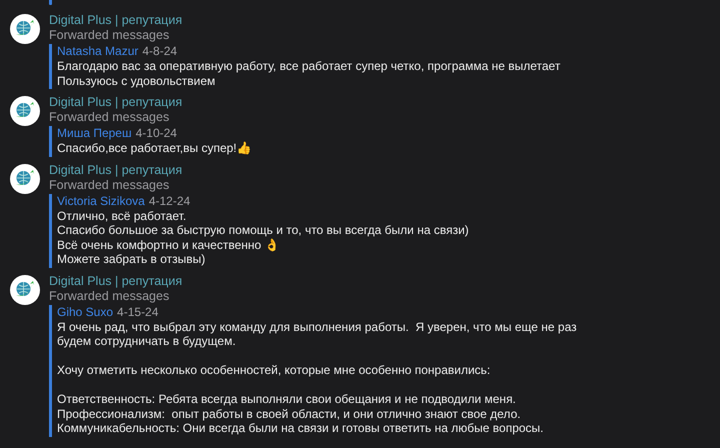  What do you see at coordinates (146, 341) in the screenshot?
I see `message-text: будем сотрудничать в будущем.` at bounding box center [146, 341].